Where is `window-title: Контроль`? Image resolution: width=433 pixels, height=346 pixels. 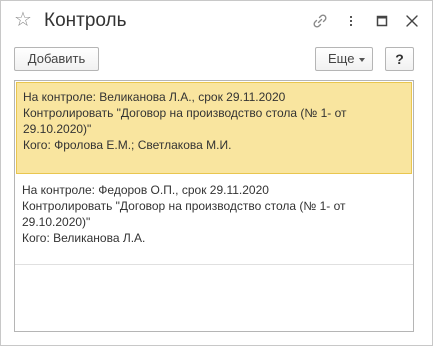 window-title: Контроль is located at coordinates (85, 20).